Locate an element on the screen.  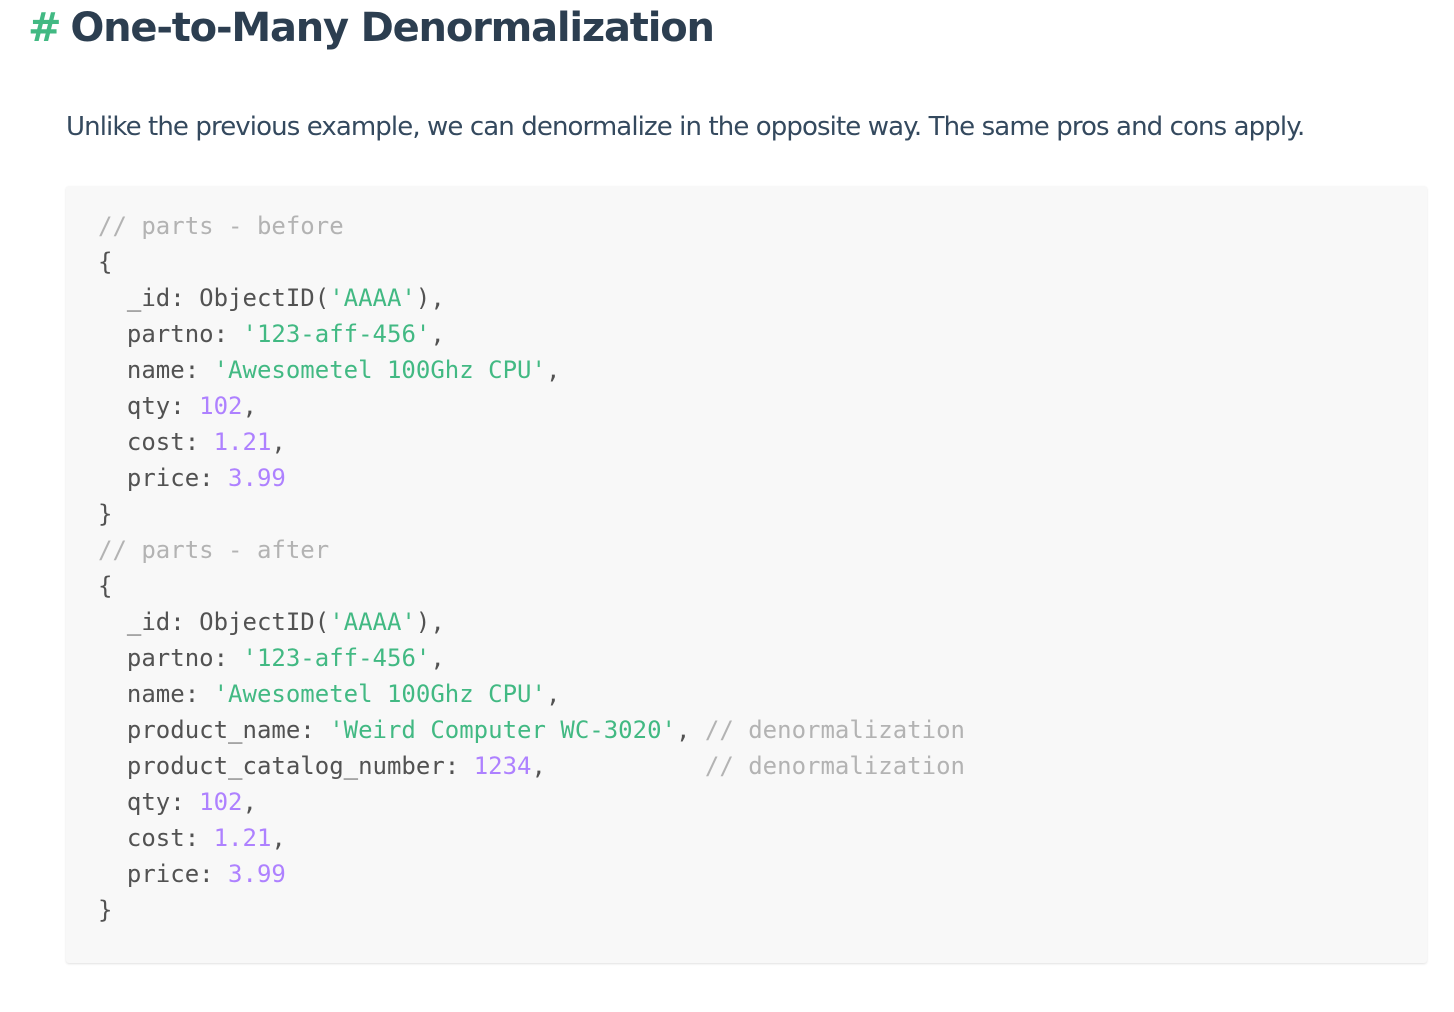
code-token-plain: product_catalog_number: is located at coordinates (286, 766).